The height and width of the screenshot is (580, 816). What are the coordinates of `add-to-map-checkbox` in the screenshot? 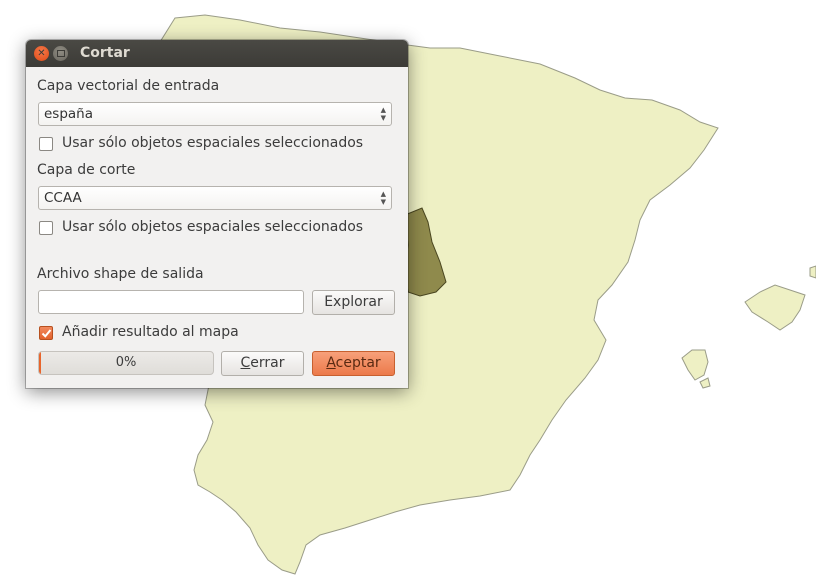 It's located at (46, 333).